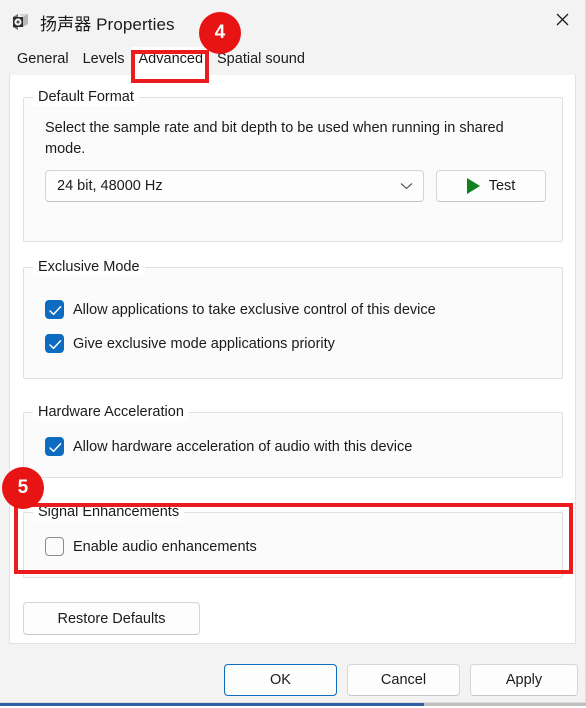 Image resolution: width=586 pixels, height=708 pixels. What do you see at coordinates (20, 22) in the screenshot?
I see `speaker-icon` at bounding box center [20, 22].